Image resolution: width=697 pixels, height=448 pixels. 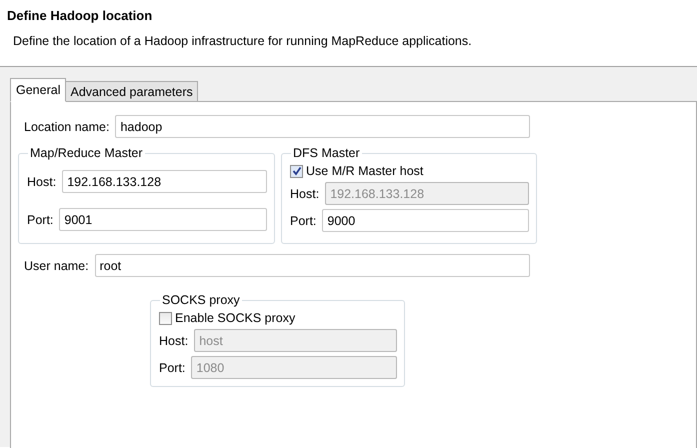 What do you see at coordinates (38, 90) in the screenshot?
I see `tab: General` at bounding box center [38, 90].